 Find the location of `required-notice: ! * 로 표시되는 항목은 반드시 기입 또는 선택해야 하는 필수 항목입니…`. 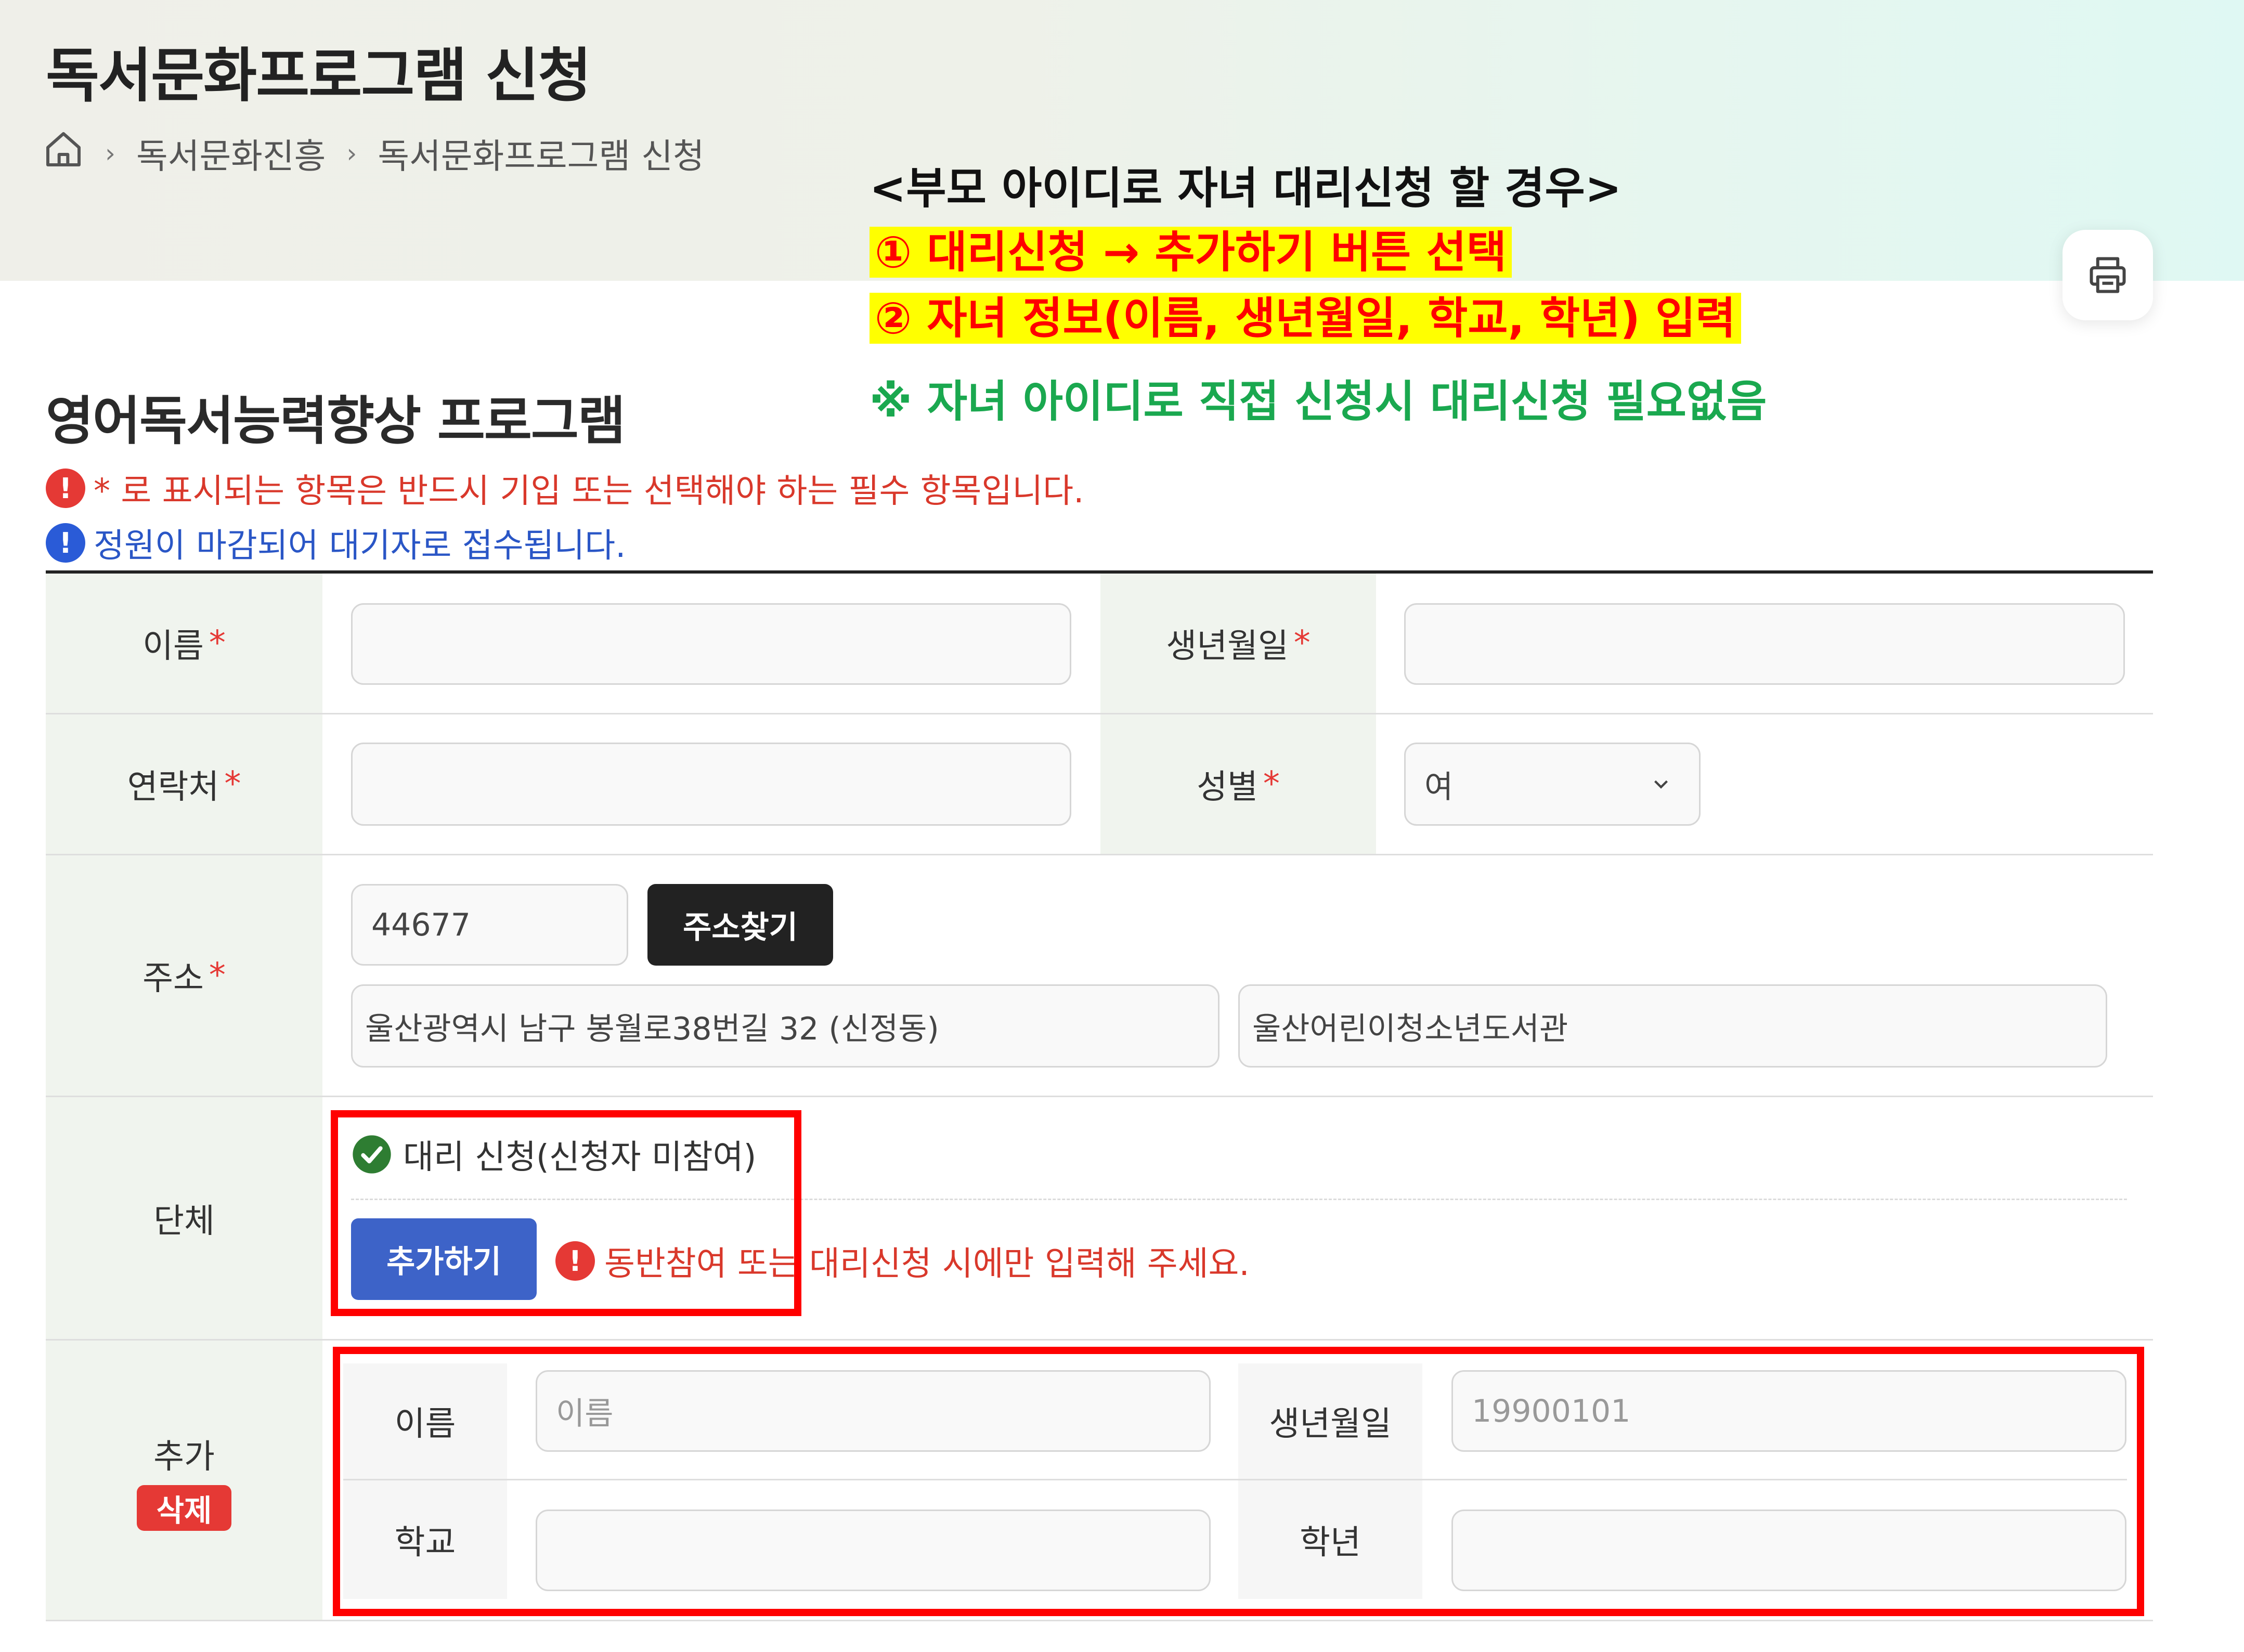

required-notice: ! * 로 표시되는 항목은 반드시 기입 또는 선택해야 하는 필수 항목입니… is located at coordinates (565, 488).